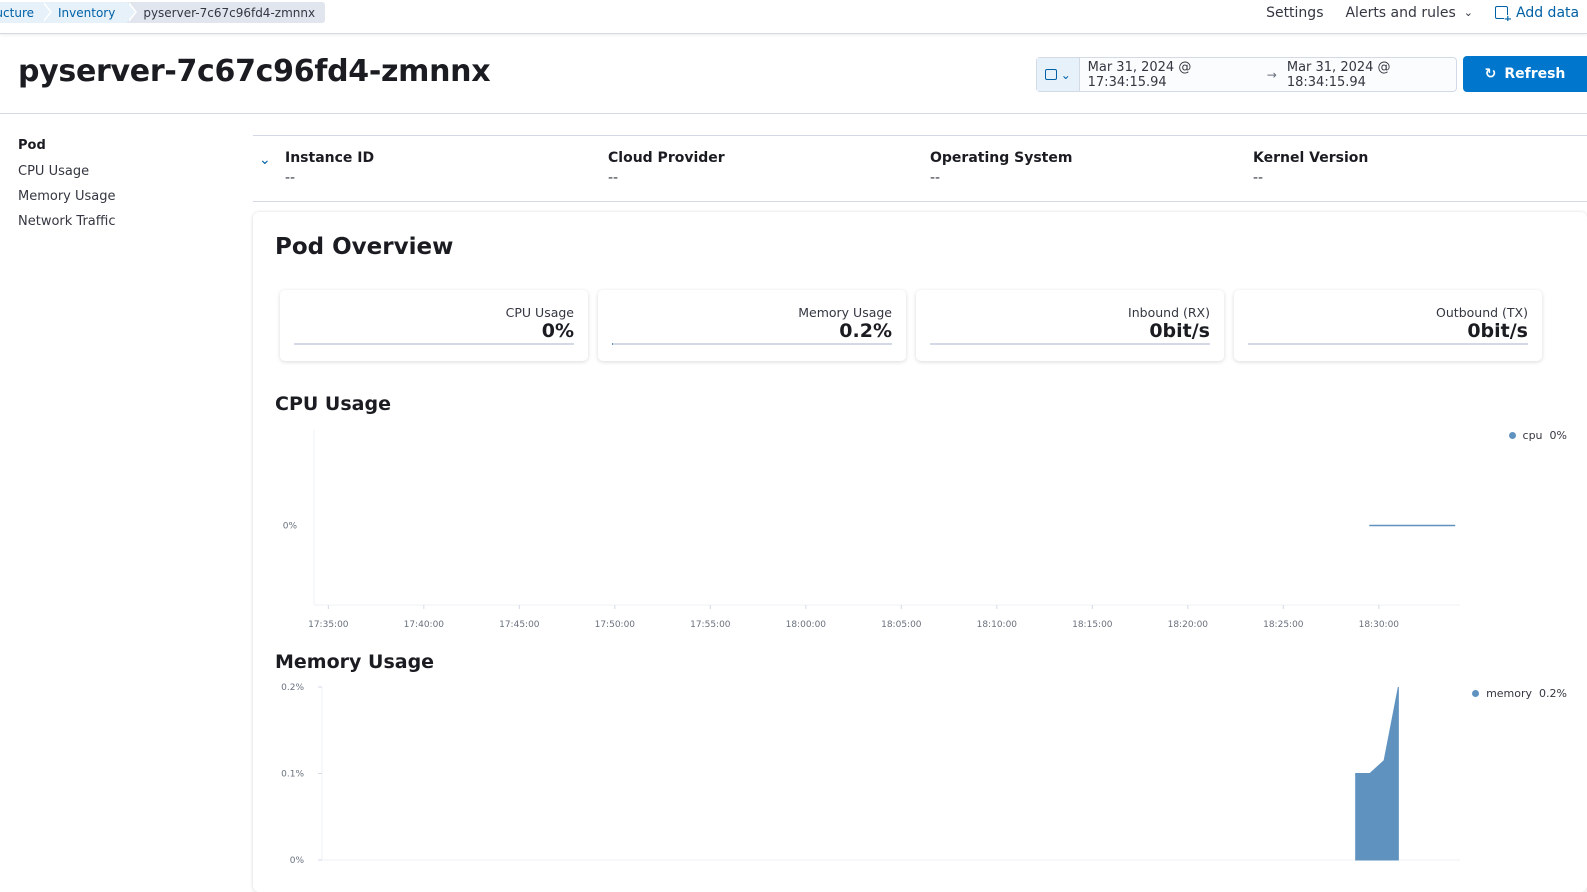 This screenshot has height=892, width=1587. What do you see at coordinates (539, 312) in the screenshot?
I see `kpi-label: CPU Usage` at bounding box center [539, 312].